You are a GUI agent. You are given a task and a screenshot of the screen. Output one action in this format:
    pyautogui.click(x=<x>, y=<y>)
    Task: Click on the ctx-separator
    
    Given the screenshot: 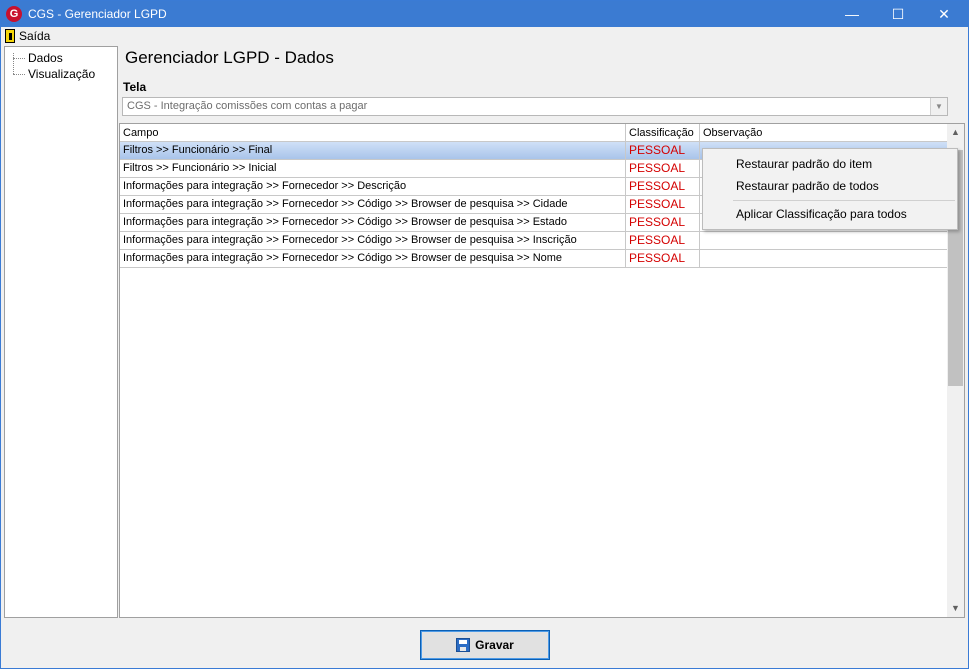 What is the action you would take?
    pyautogui.click(x=844, y=200)
    